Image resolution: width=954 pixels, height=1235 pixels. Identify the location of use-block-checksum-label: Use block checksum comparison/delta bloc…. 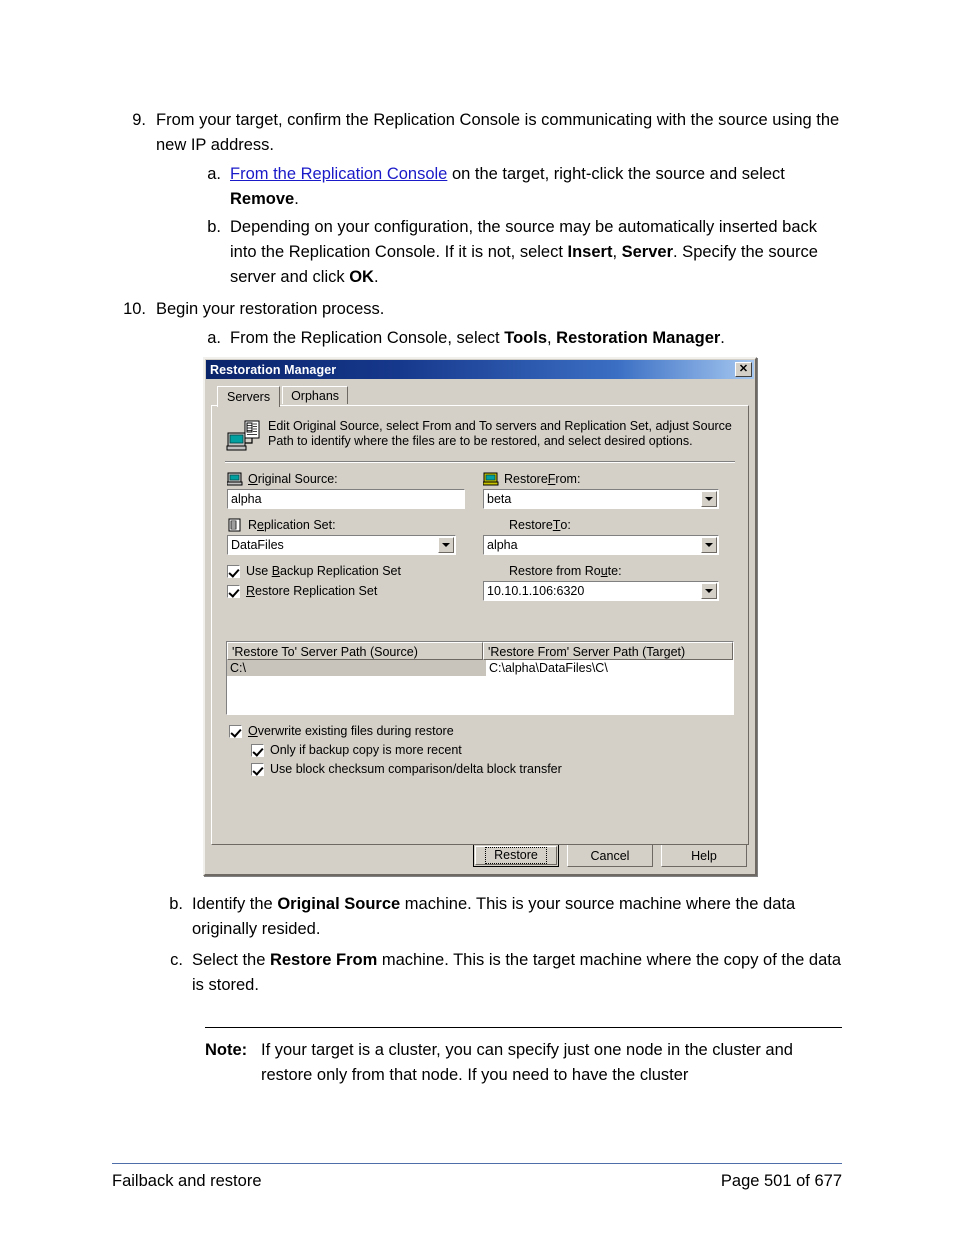
(416, 769).